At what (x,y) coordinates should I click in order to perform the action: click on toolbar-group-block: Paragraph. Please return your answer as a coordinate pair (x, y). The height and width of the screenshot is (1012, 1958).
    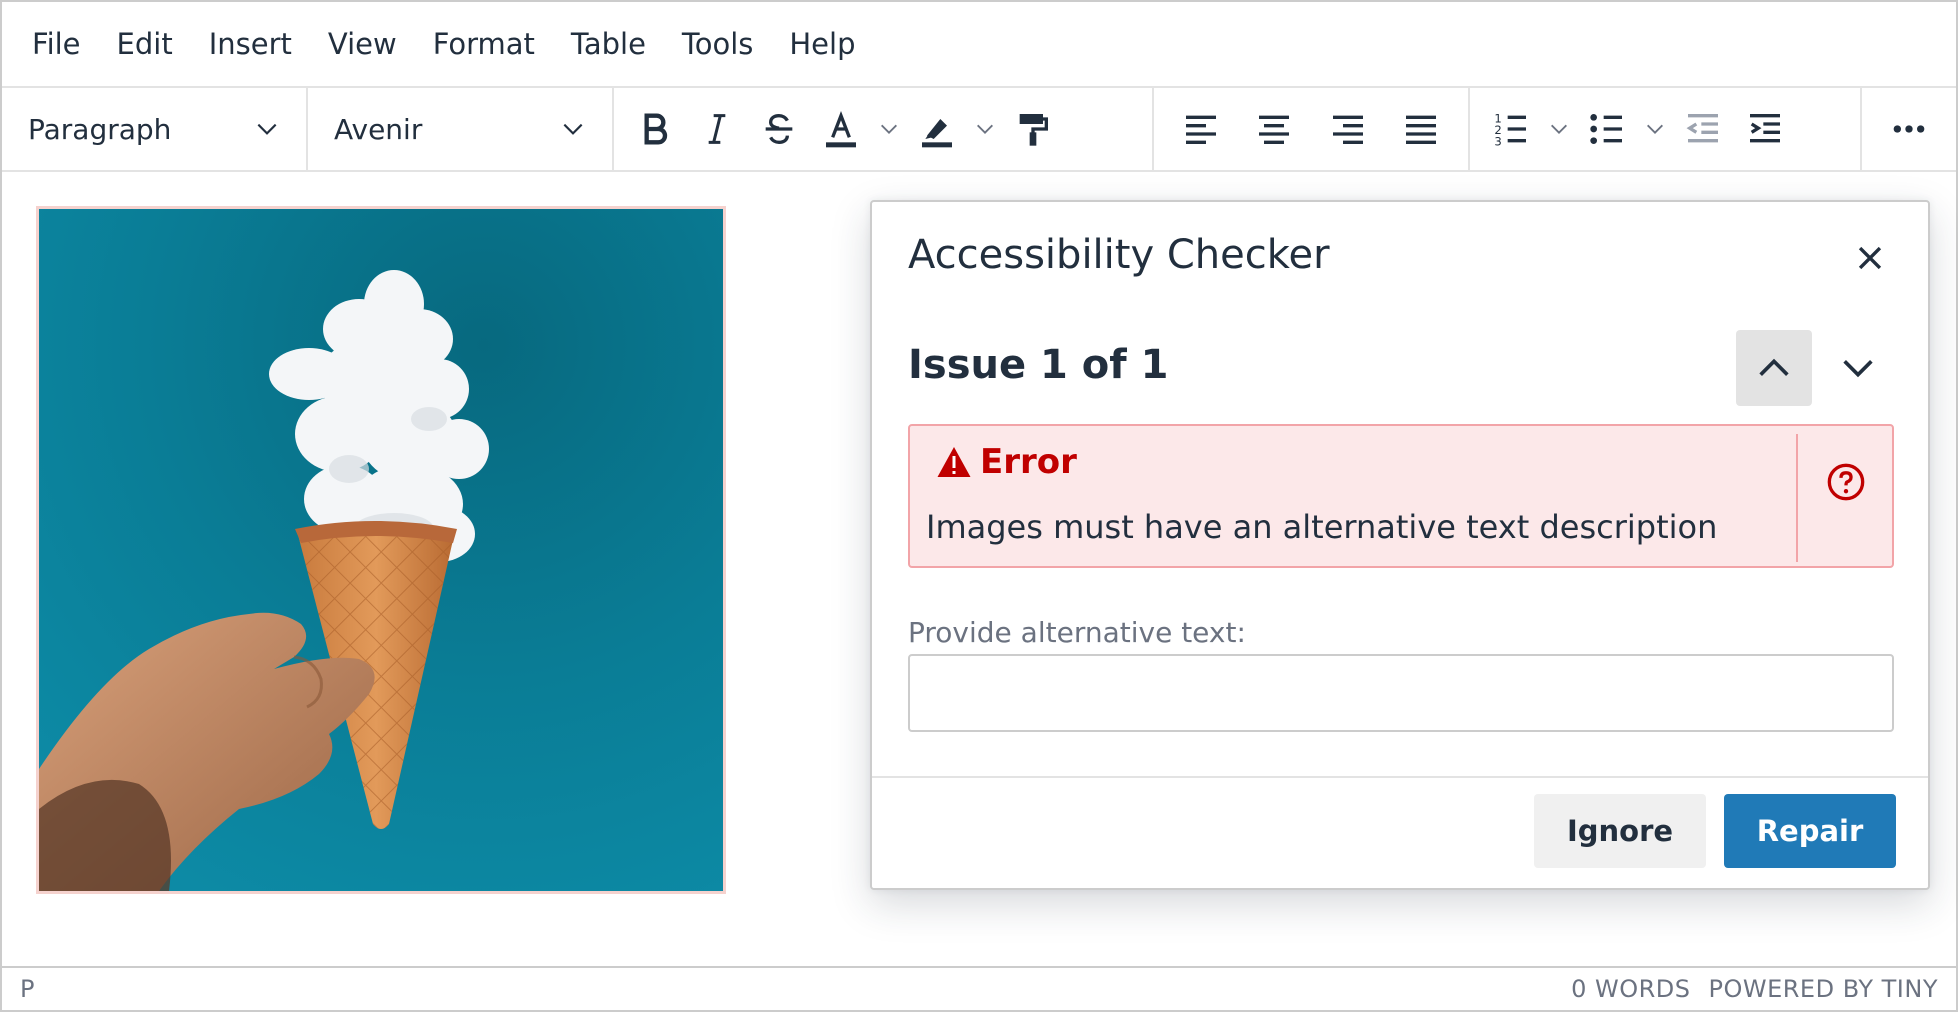
    Looking at the image, I should click on (155, 129).